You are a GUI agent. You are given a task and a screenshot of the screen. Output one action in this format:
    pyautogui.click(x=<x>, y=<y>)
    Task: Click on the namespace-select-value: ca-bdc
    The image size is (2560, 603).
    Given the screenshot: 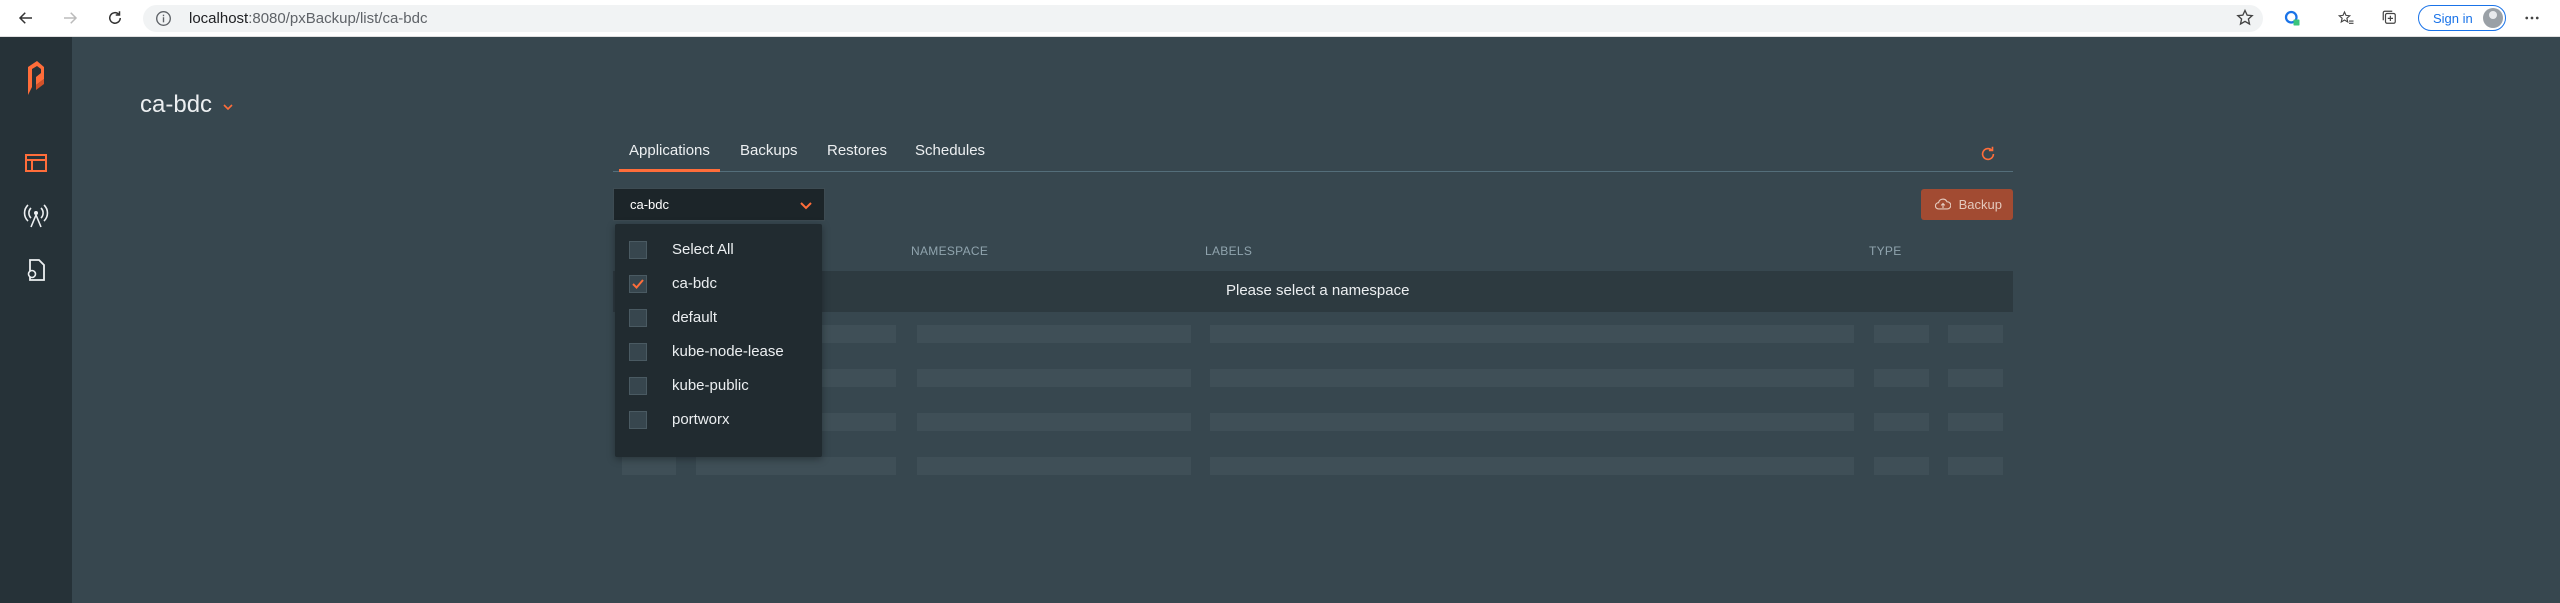 What is the action you would take?
    pyautogui.click(x=650, y=204)
    